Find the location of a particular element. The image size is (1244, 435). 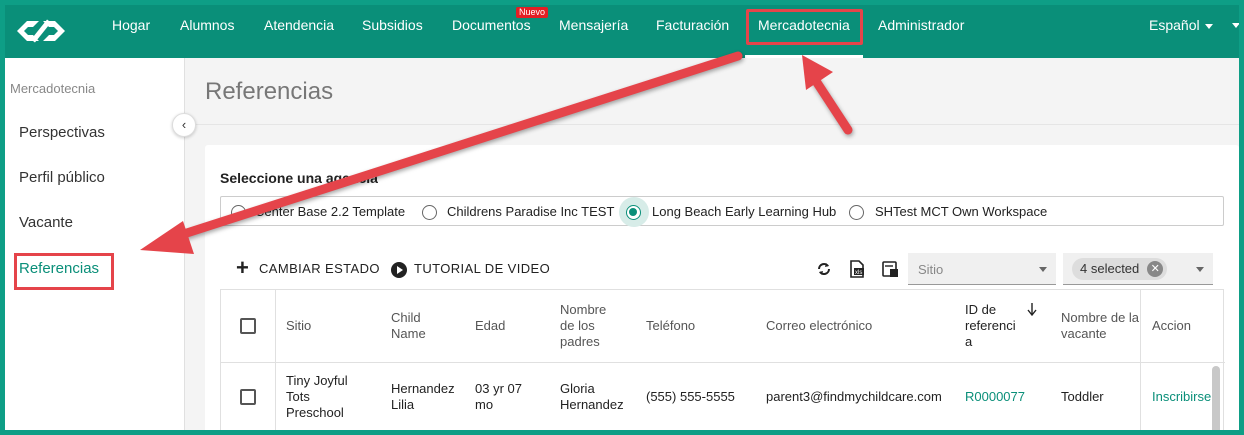

brand-logo is located at coordinates (41, 31).